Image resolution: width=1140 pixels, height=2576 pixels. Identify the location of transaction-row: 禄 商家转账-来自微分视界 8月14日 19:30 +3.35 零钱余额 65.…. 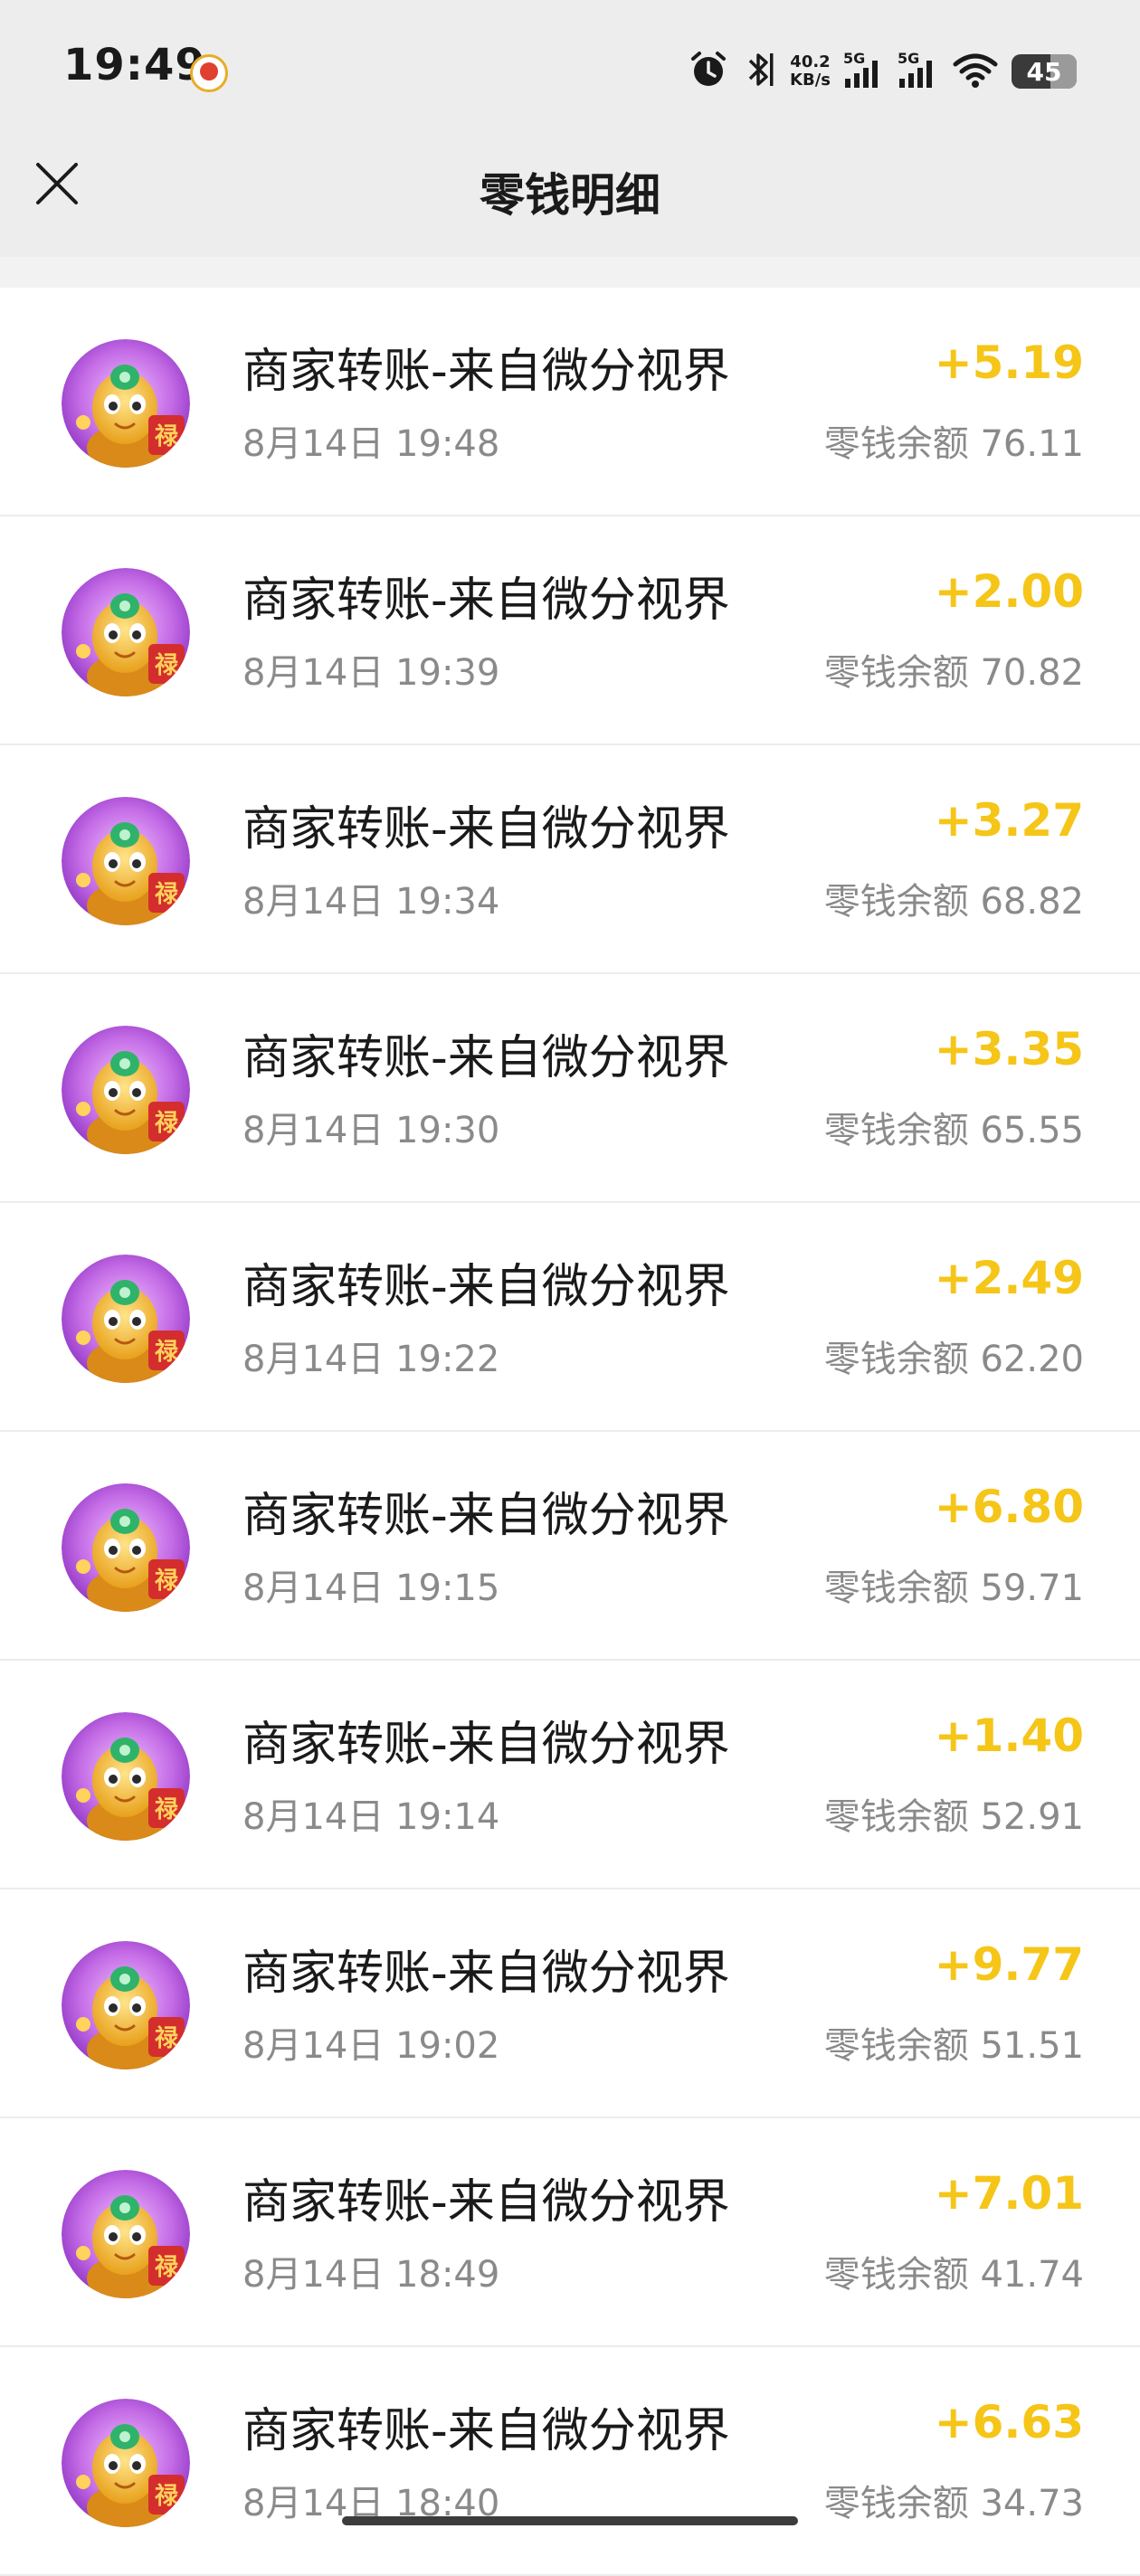
(570, 1088).